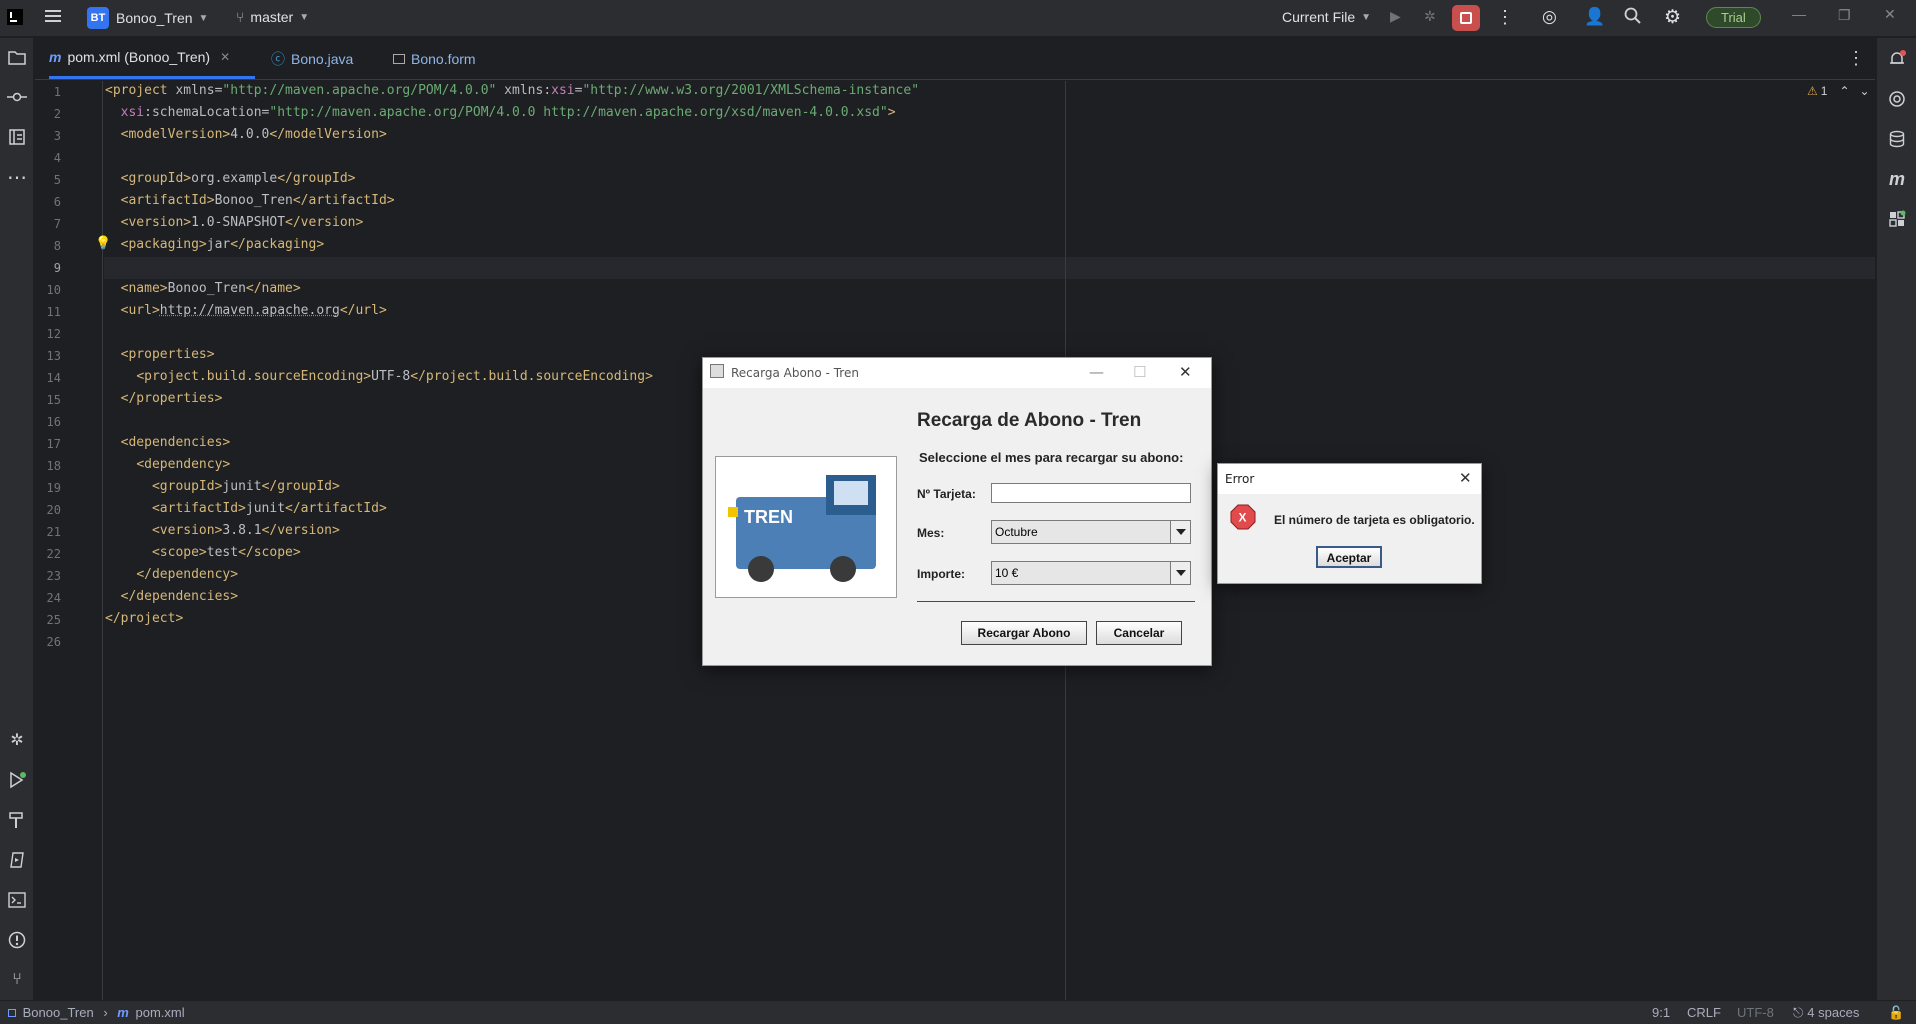 The image size is (1916, 1024). I want to click on breadcrumb: Bonoo_Tren › m pom.xml, so click(96, 1012).